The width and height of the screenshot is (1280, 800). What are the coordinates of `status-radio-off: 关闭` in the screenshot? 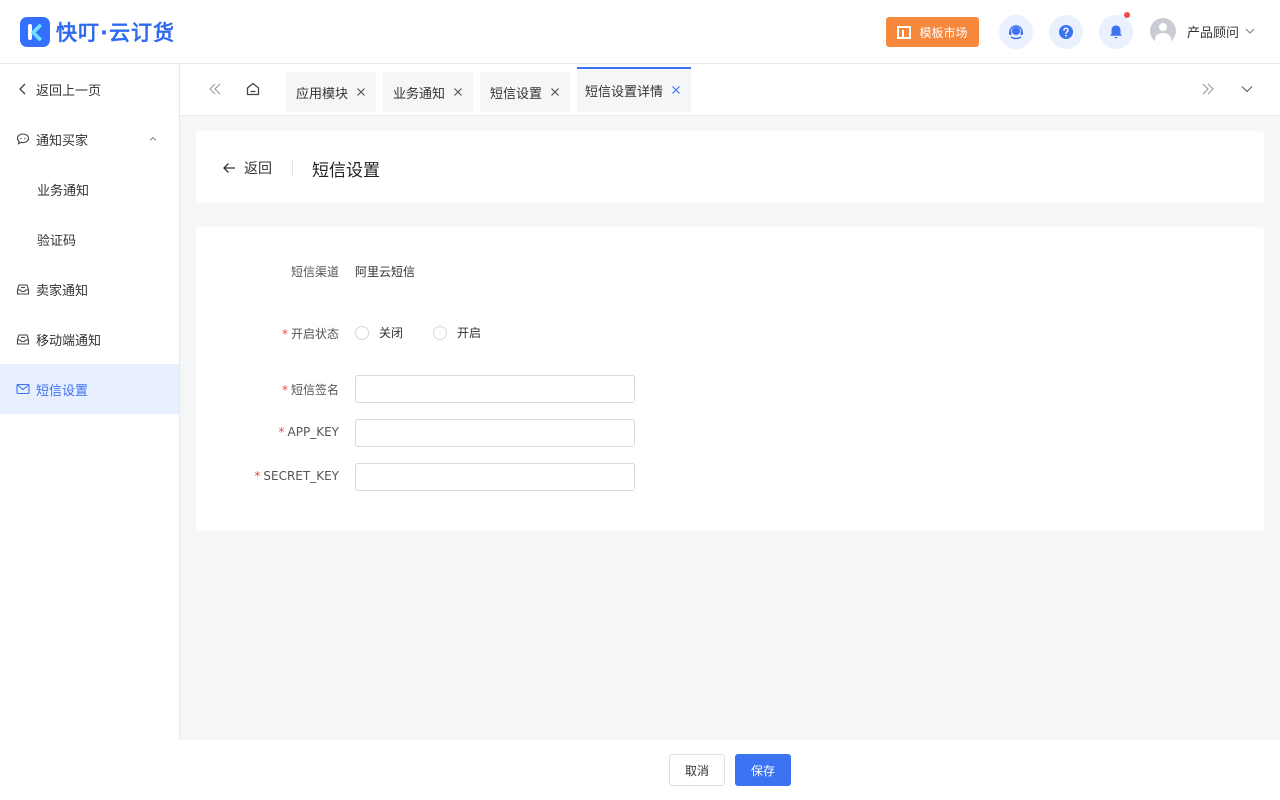 It's located at (379, 332).